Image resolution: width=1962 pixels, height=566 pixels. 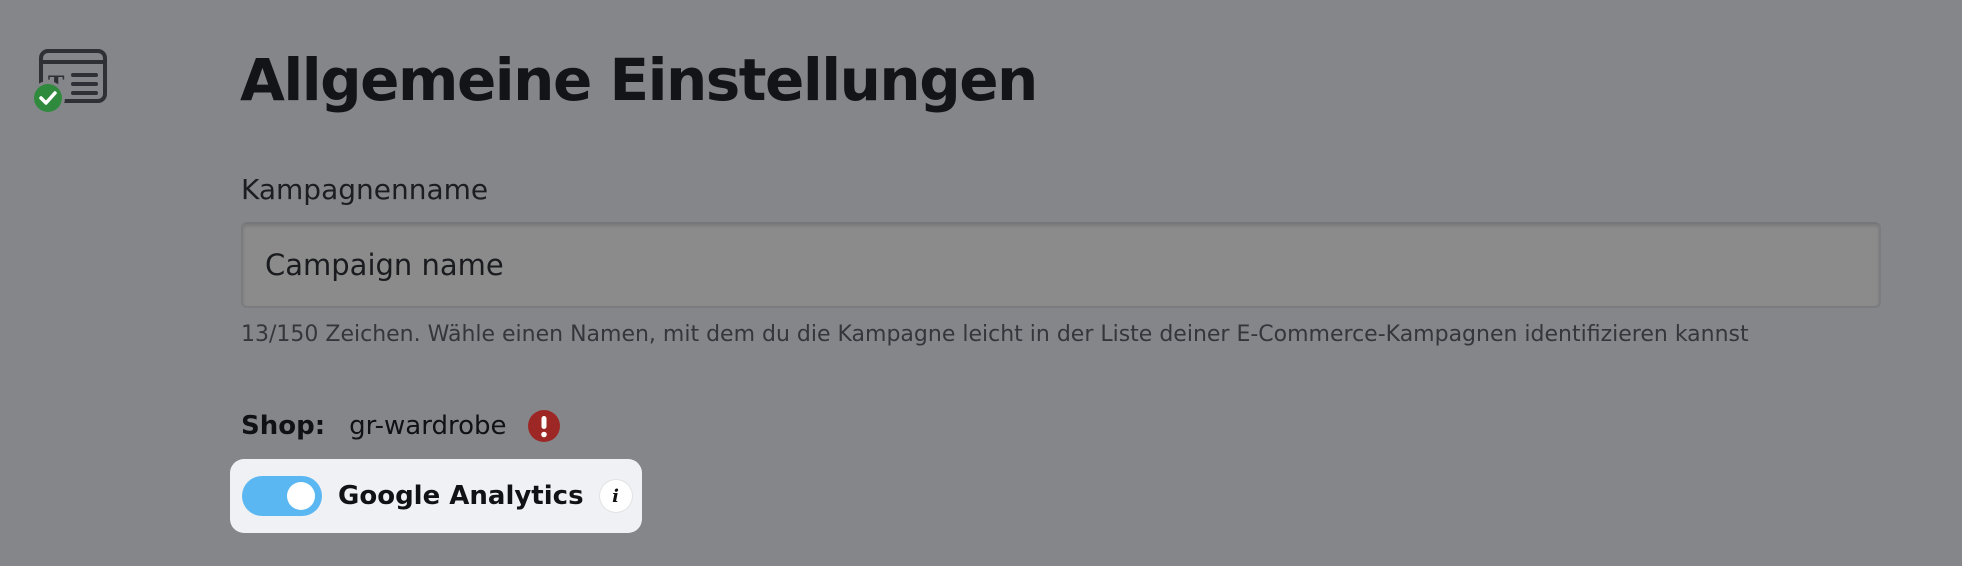 I want to click on shop-row: Shop: gr-wardrobe, so click(x=401, y=426).